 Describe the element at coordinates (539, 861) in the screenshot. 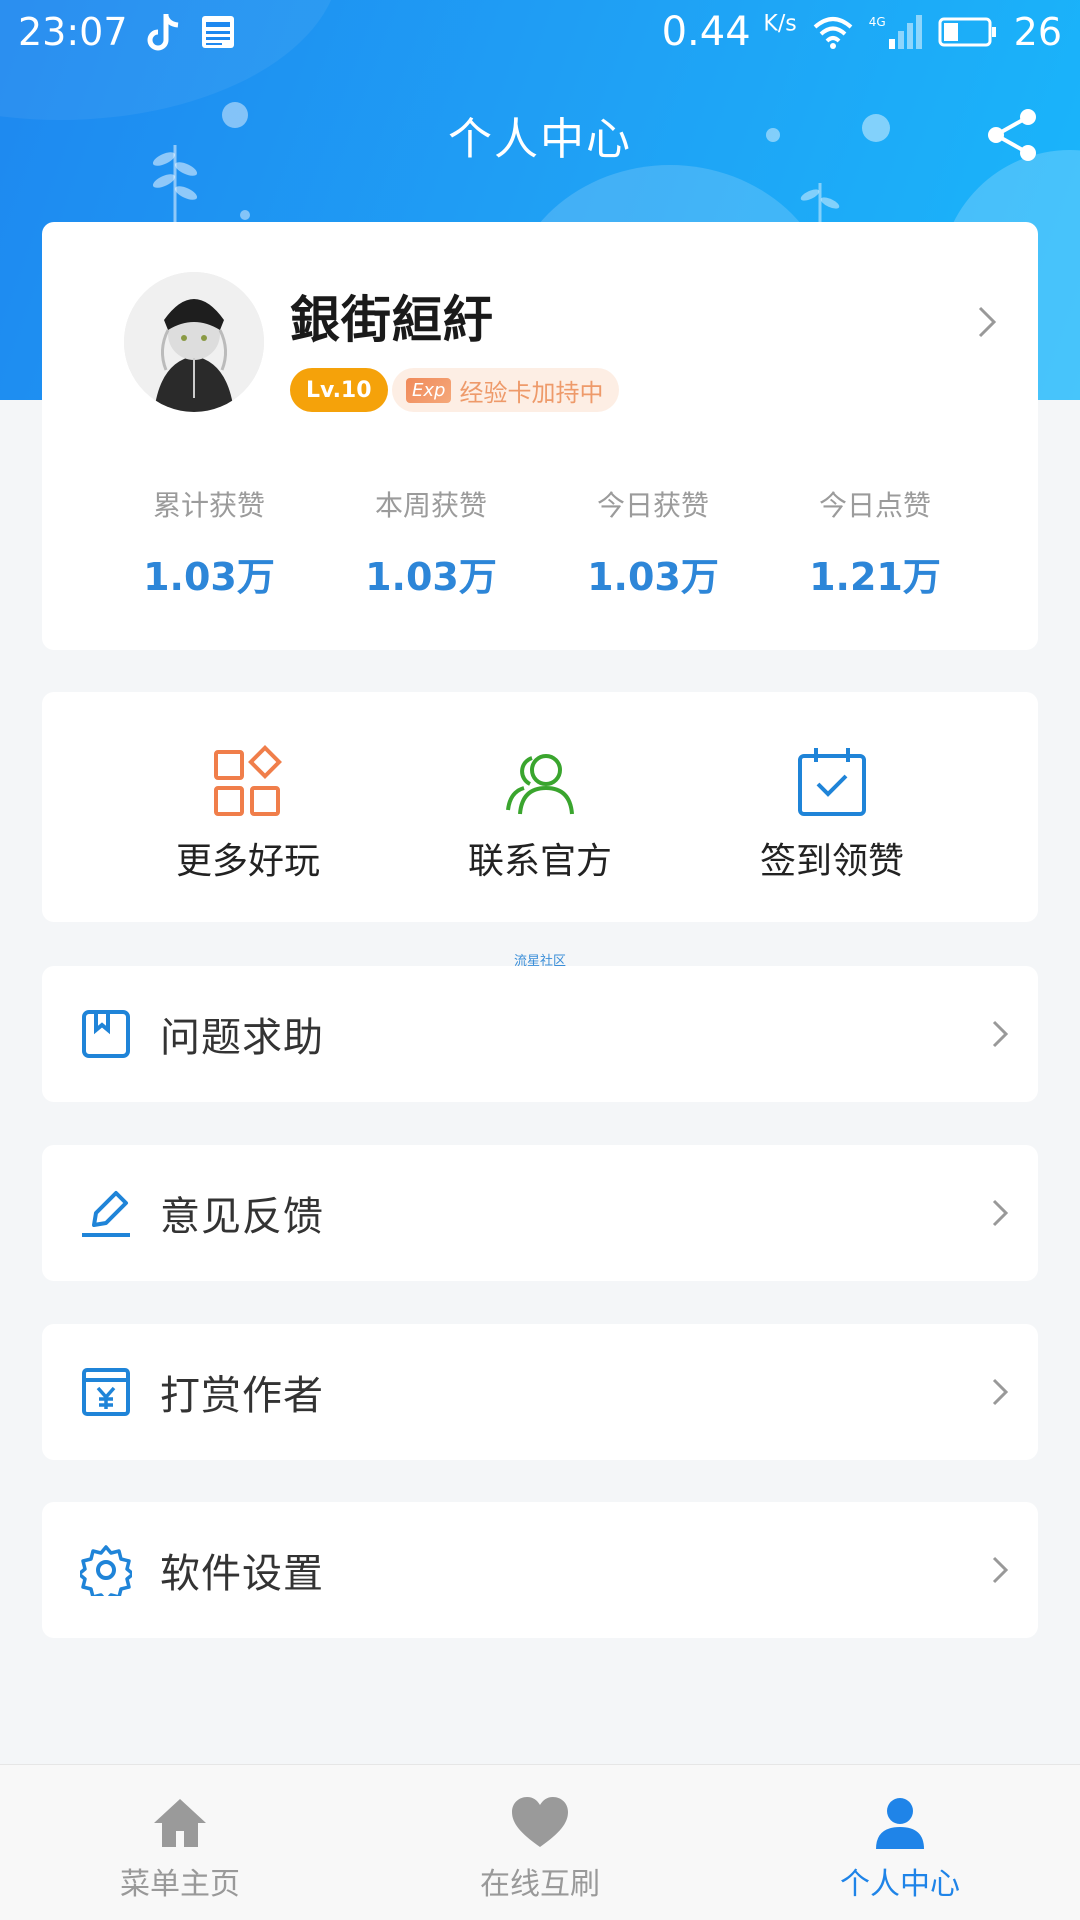

I see `action-label: 联系官方` at that location.